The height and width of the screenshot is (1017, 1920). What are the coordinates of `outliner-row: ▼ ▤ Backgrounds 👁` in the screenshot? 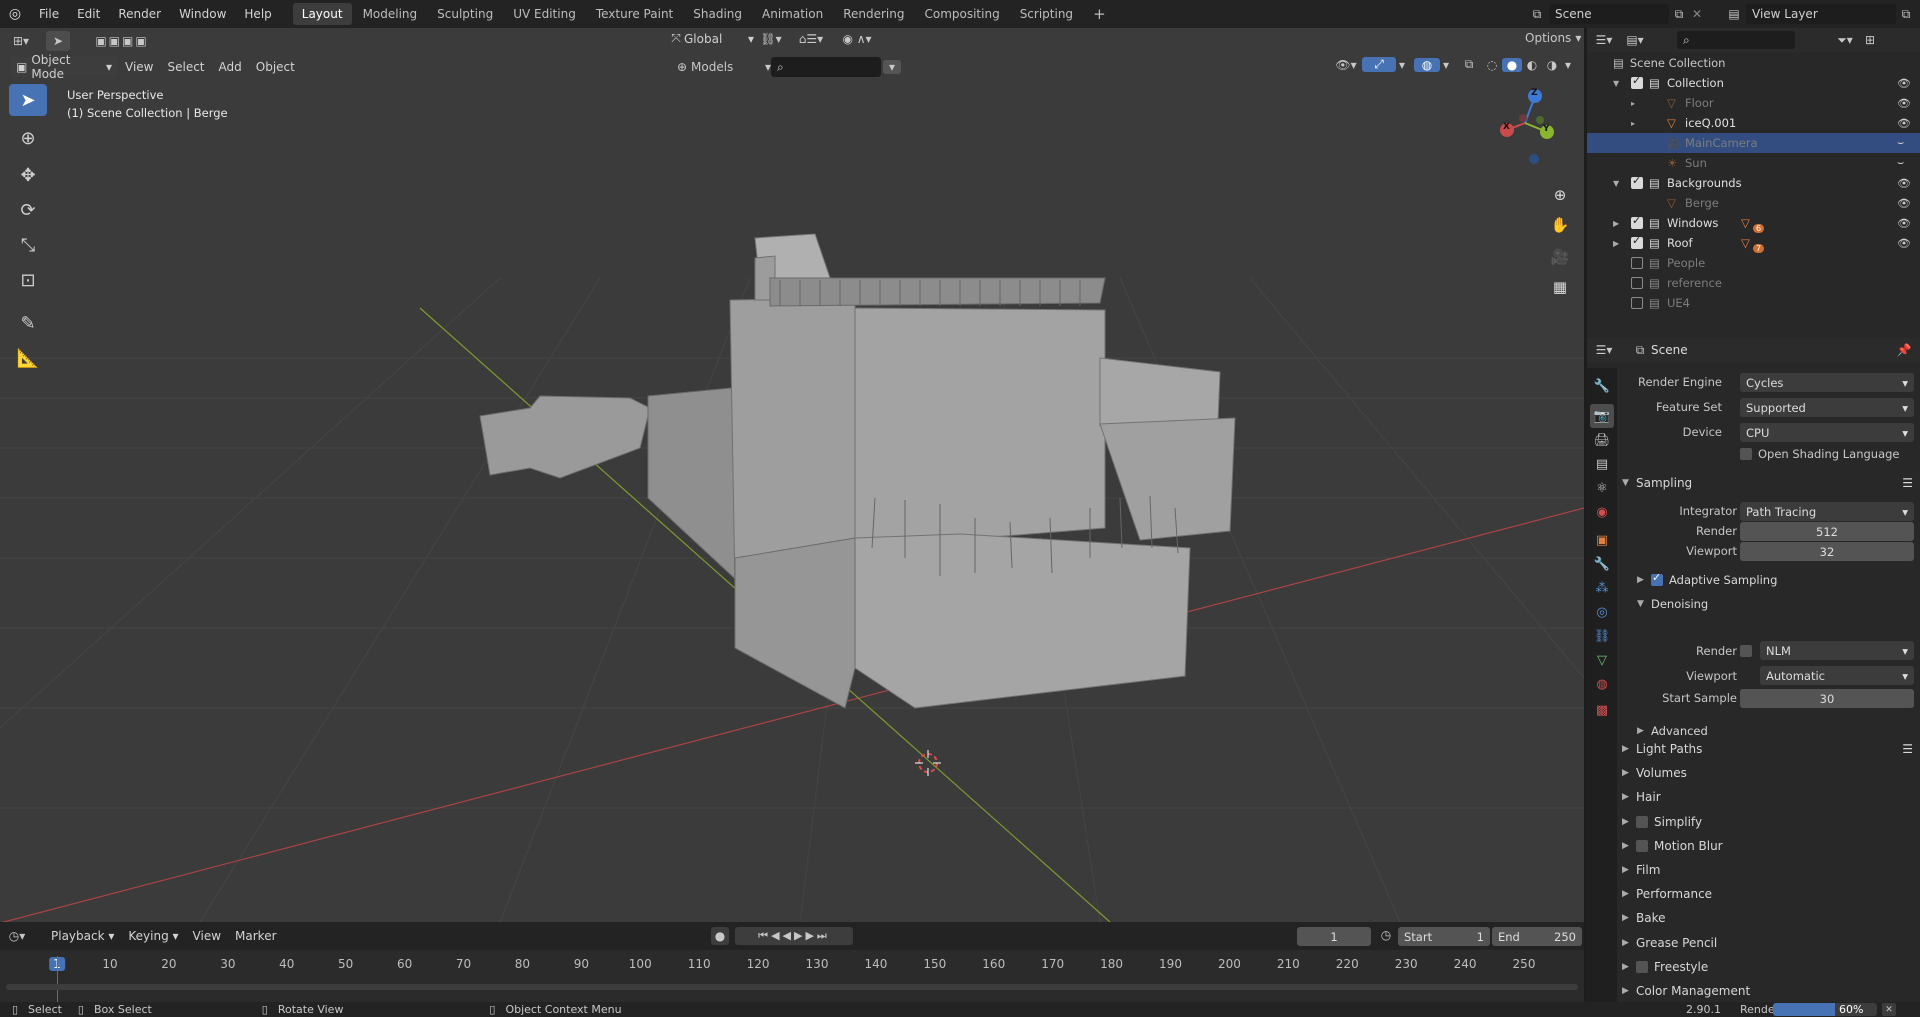 It's located at (1753, 183).